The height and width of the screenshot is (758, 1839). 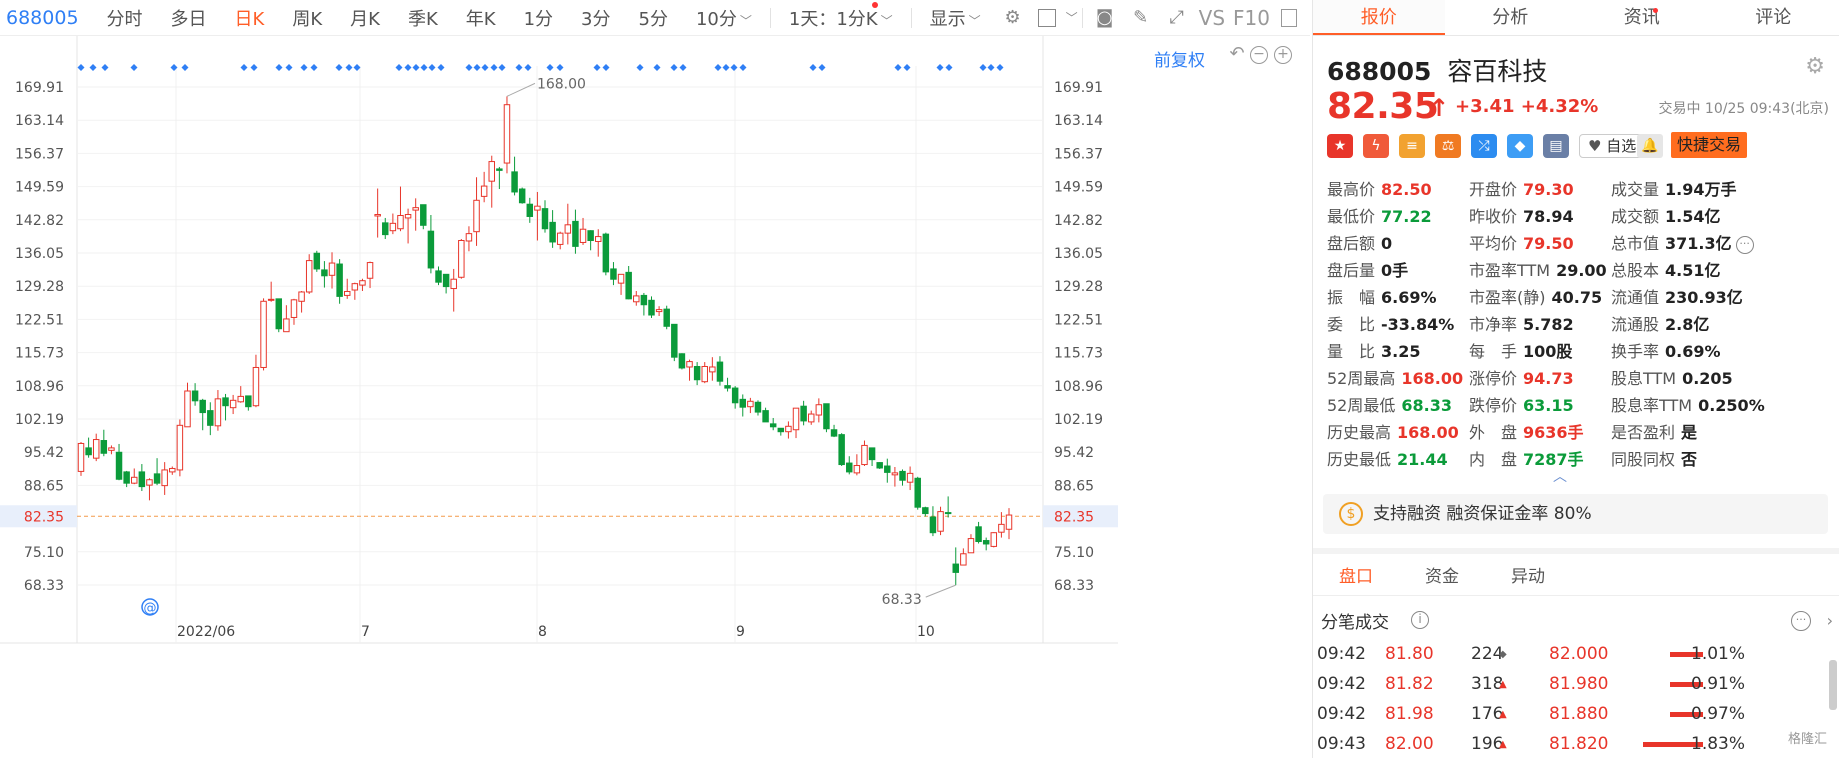 What do you see at coordinates (1560, 476) in the screenshot?
I see `collapse-chevron-icon: ︿` at bounding box center [1560, 476].